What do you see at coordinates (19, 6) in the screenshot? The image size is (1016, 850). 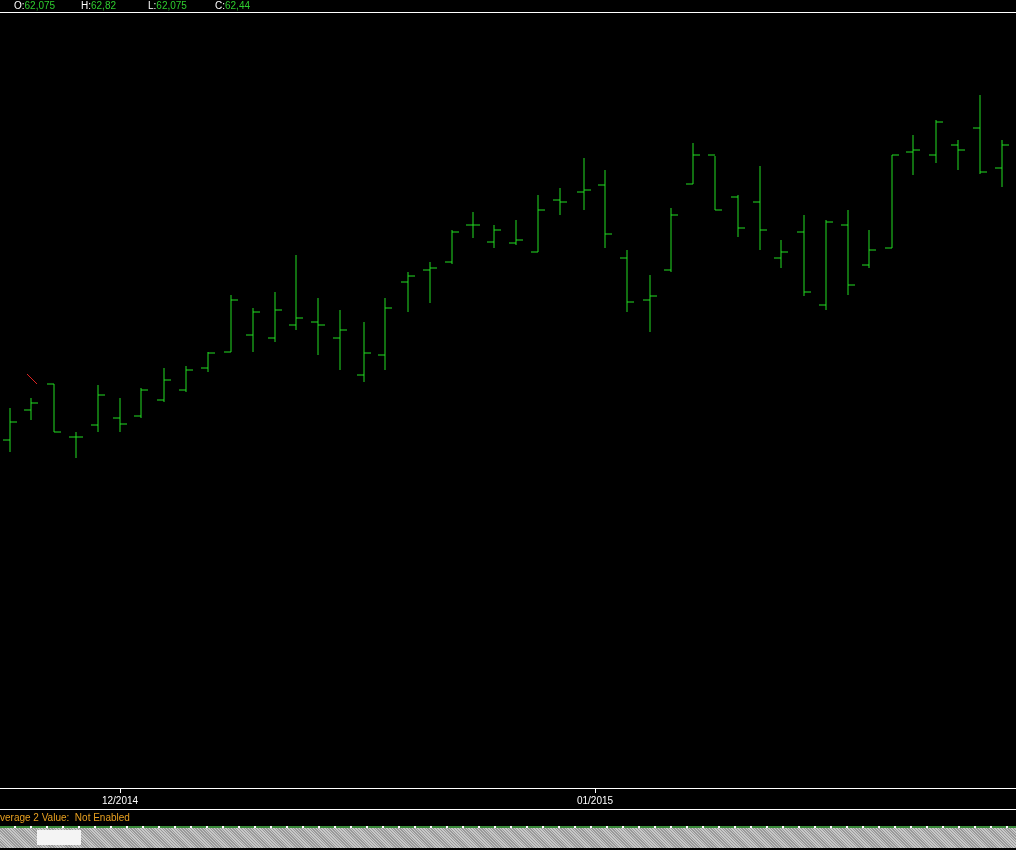 I see `quote-label: O:` at bounding box center [19, 6].